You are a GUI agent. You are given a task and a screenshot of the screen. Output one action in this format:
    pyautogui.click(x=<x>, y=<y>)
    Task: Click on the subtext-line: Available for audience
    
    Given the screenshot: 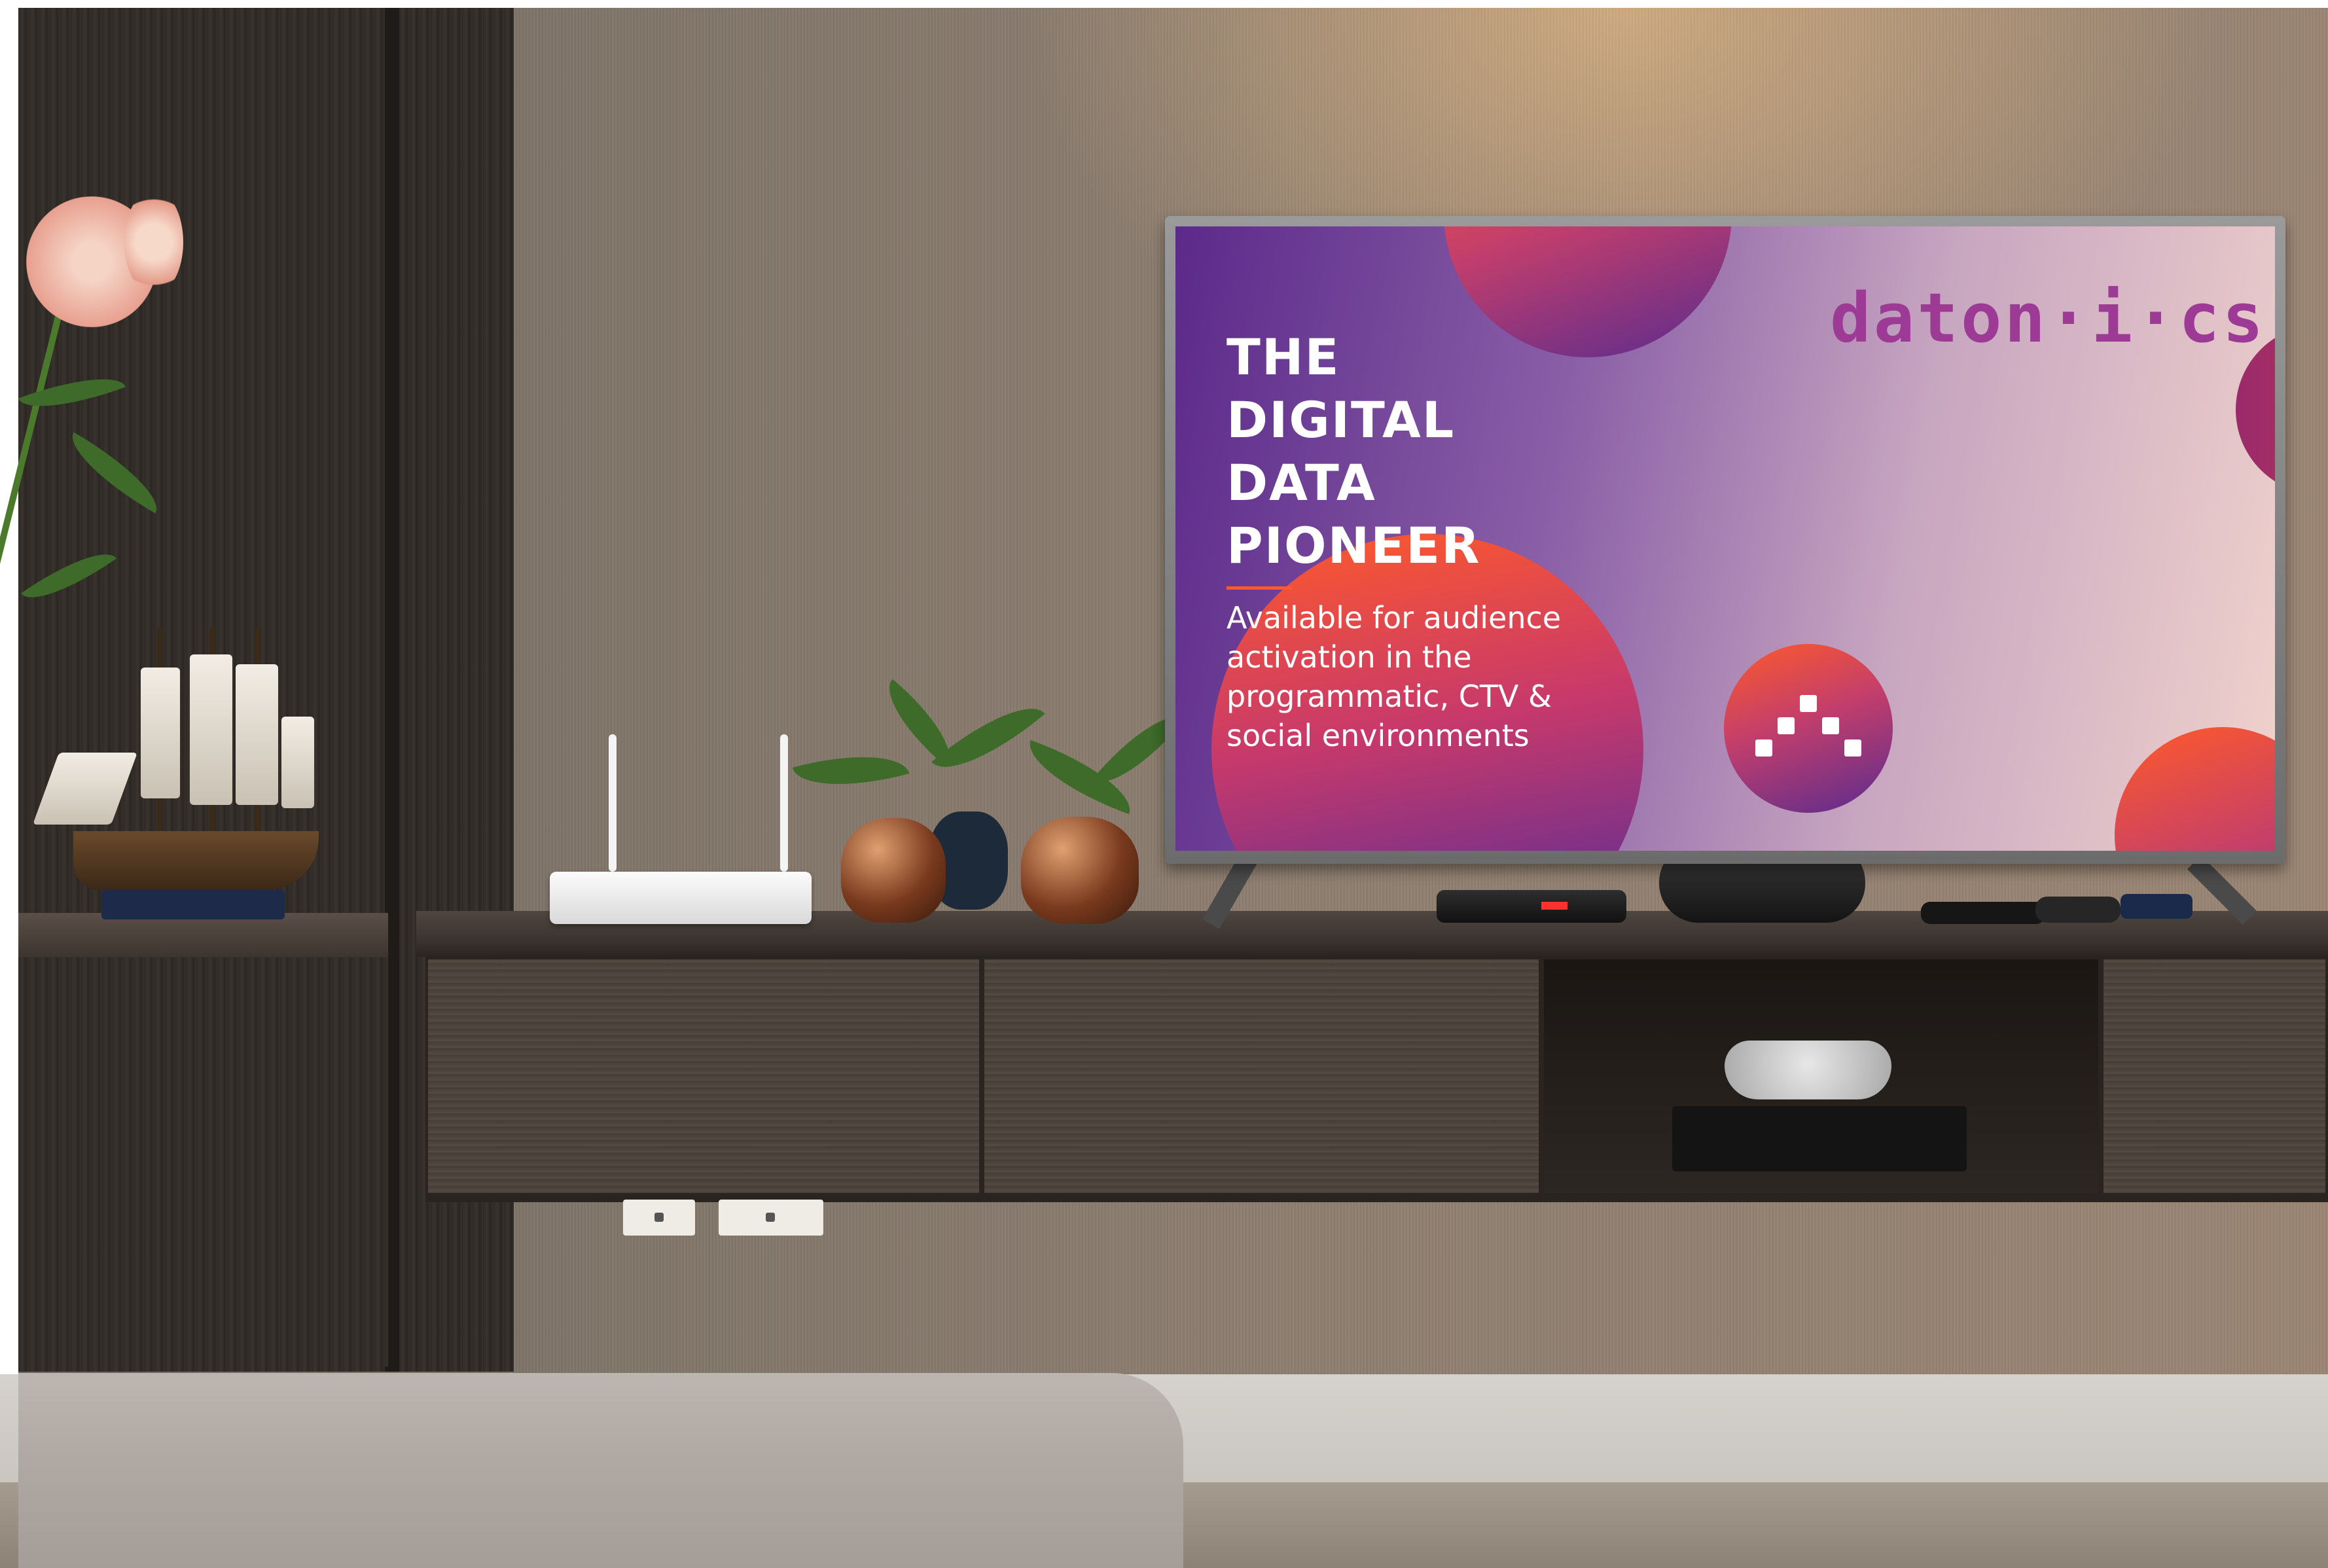 What is the action you would take?
    pyautogui.click(x=1394, y=618)
    